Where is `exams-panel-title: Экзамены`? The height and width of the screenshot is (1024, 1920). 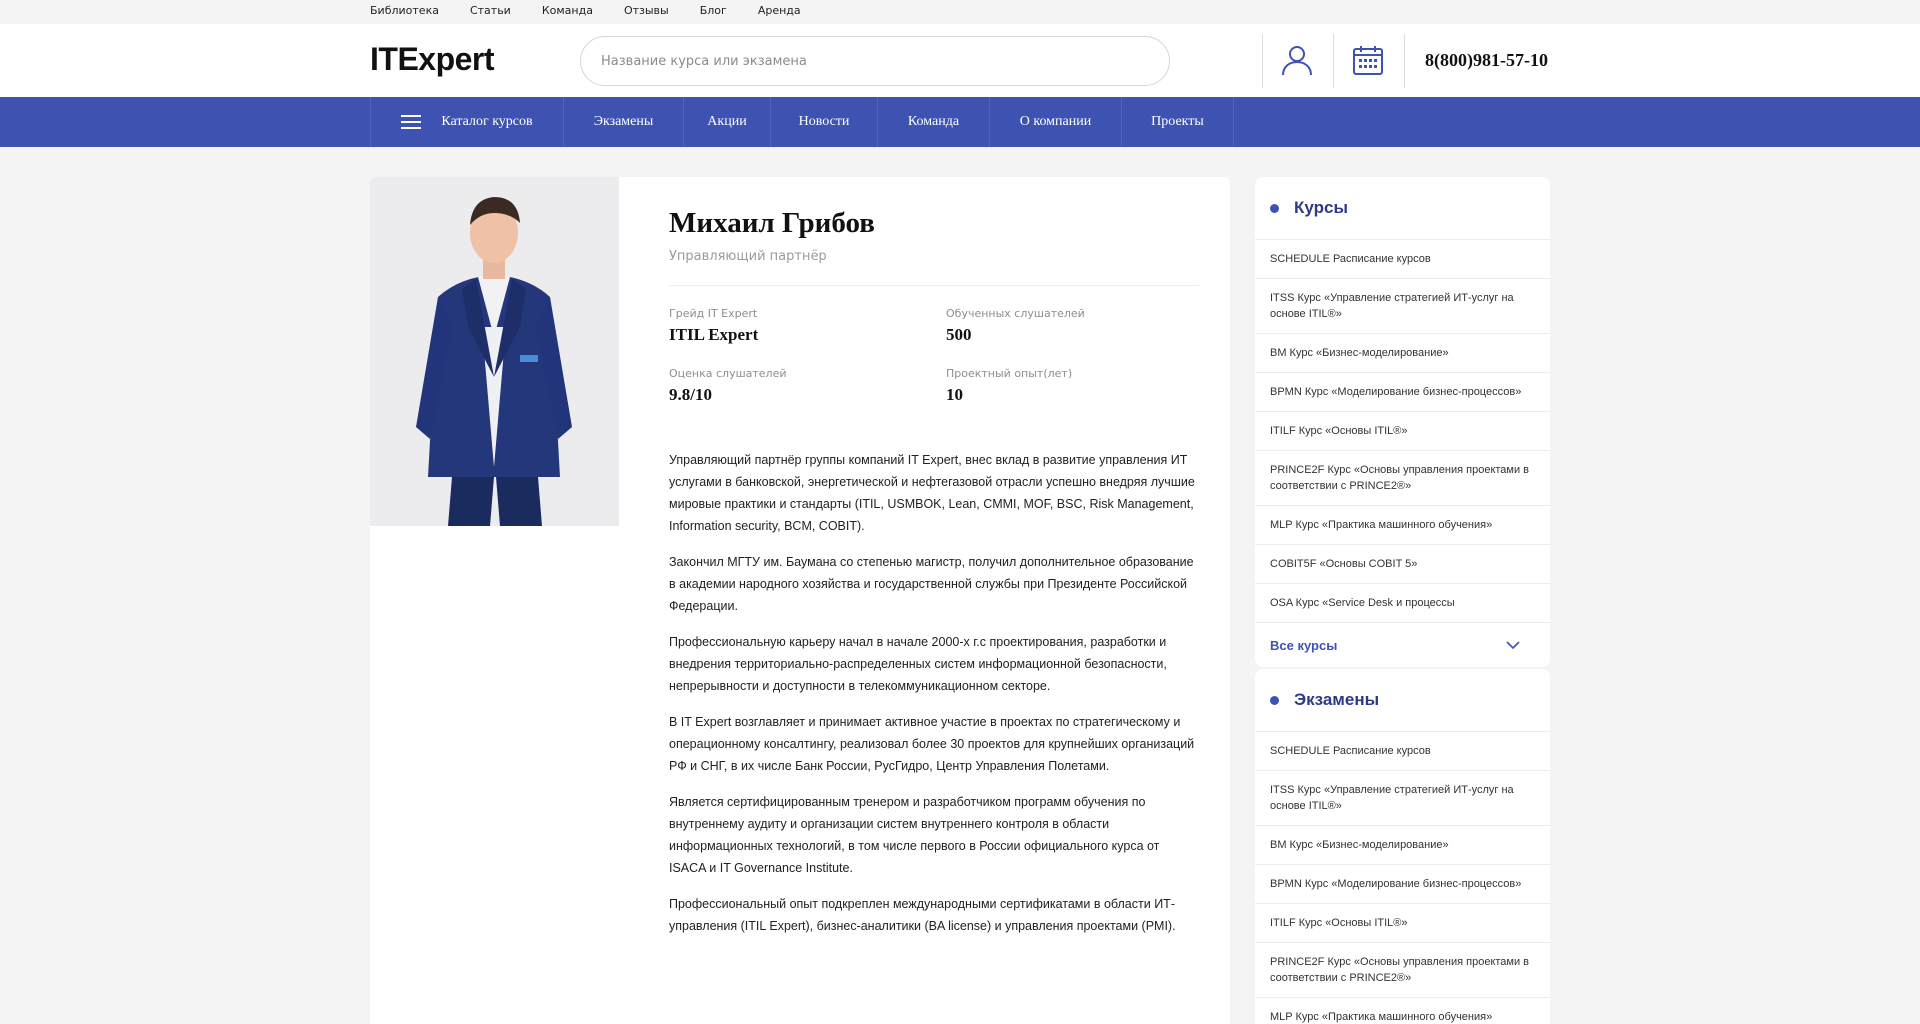 exams-panel-title: Экзамены is located at coordinates (1337, 699).